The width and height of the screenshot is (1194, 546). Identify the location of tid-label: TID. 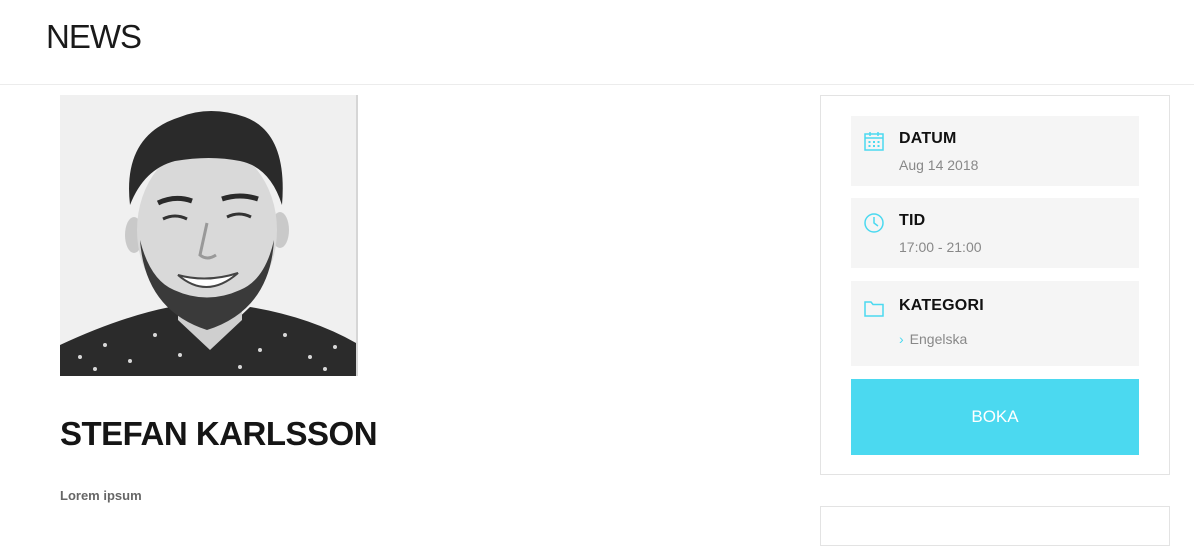
(912, 220).